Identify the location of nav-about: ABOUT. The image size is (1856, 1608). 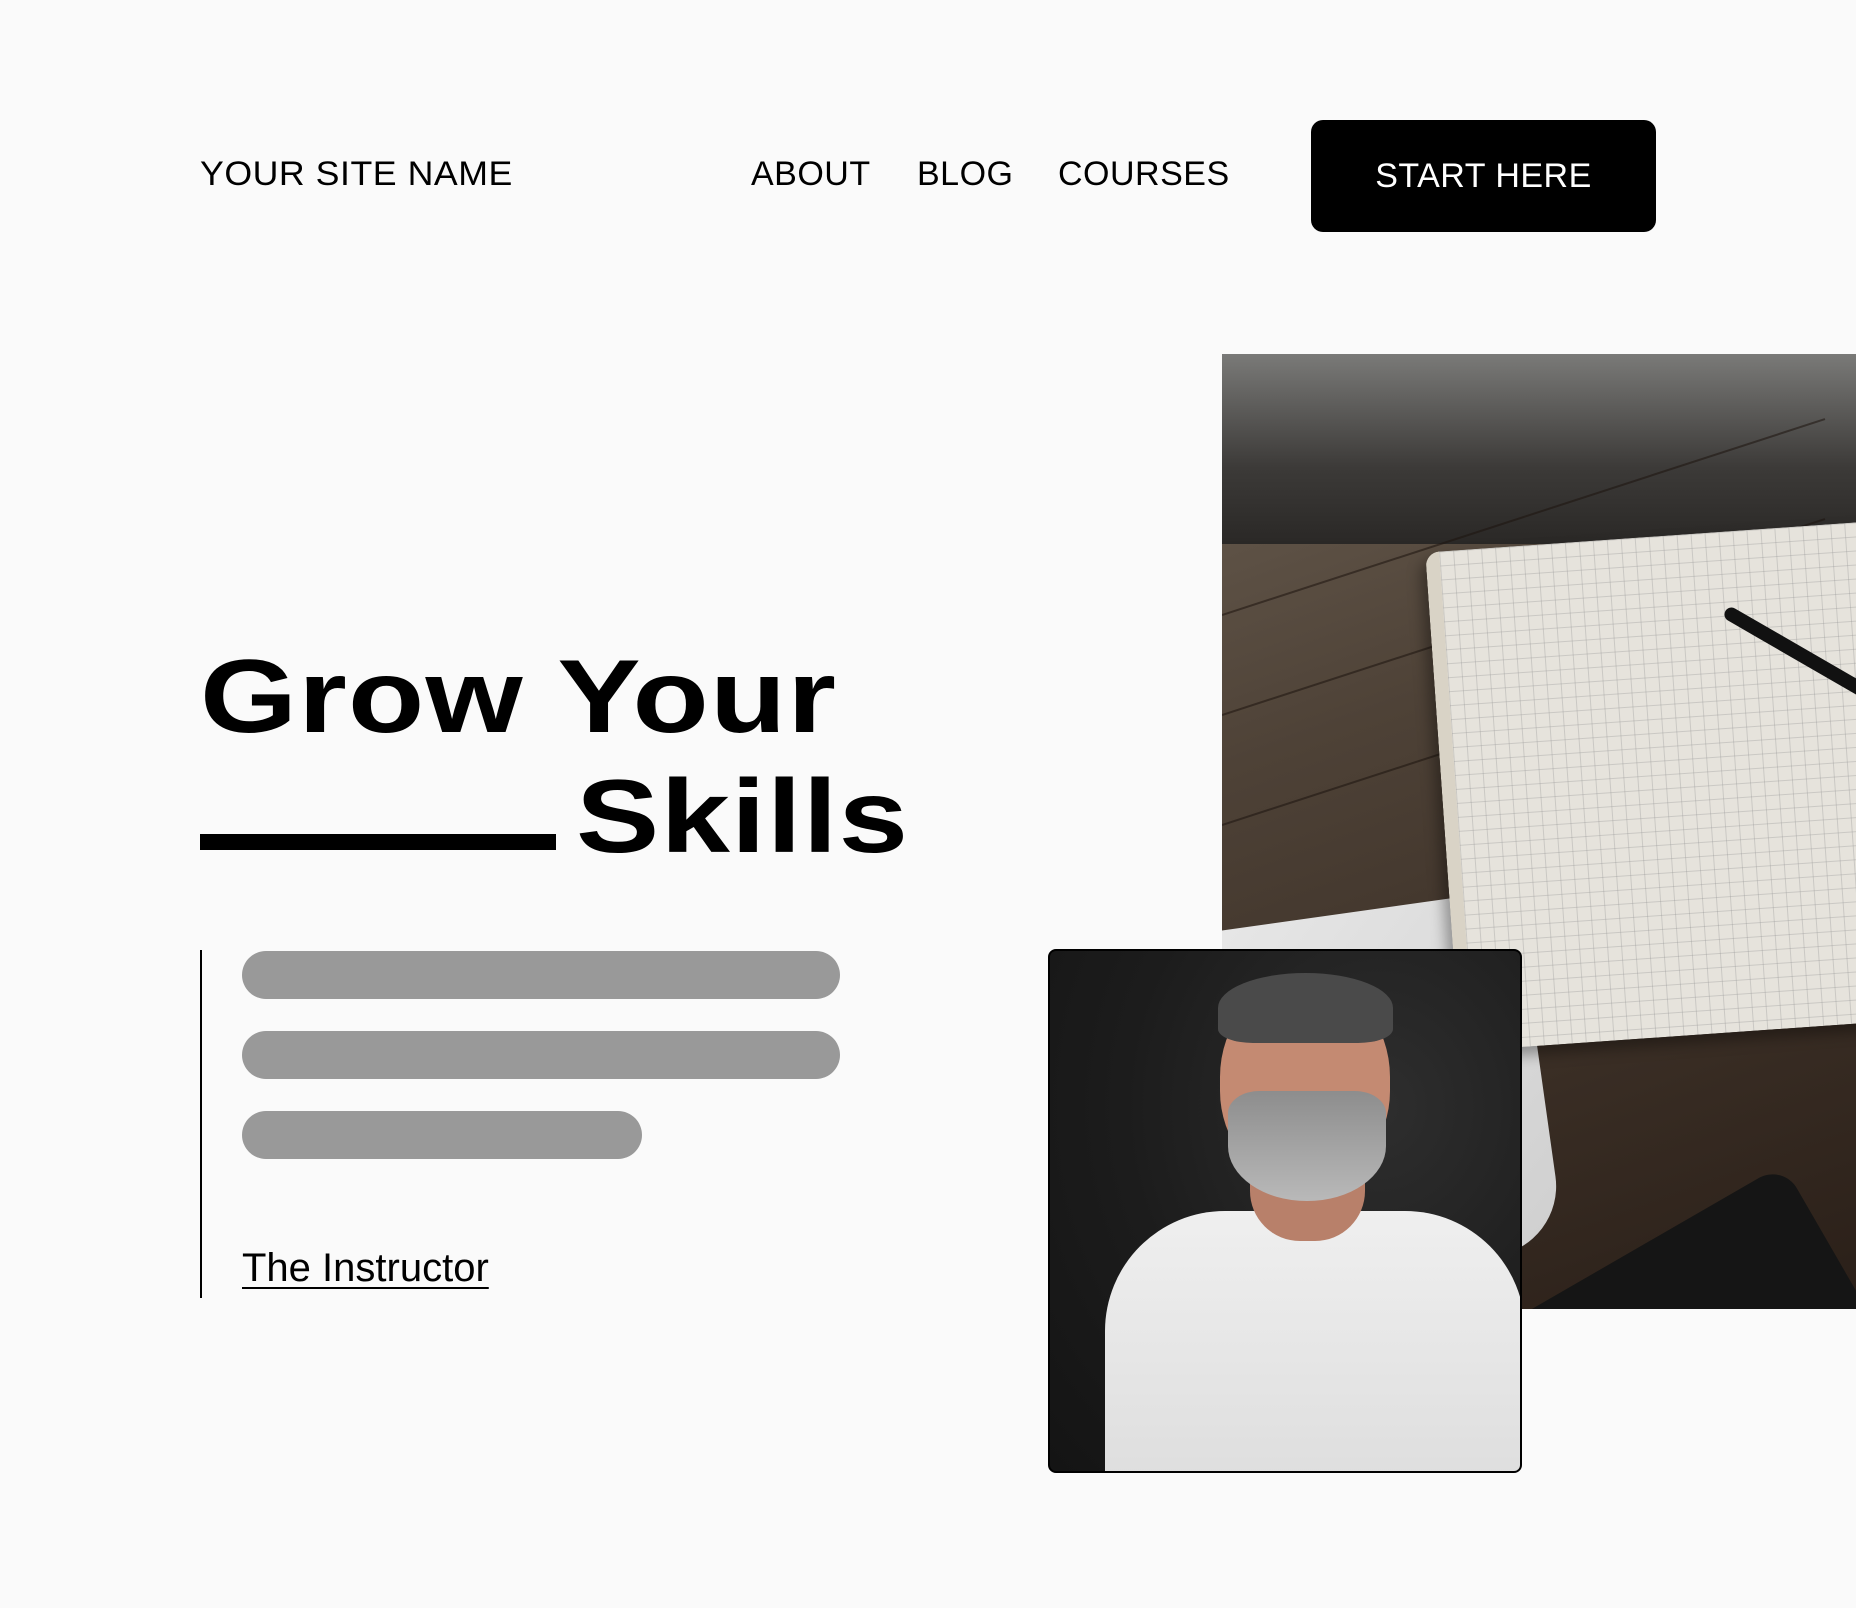
(811, 174).